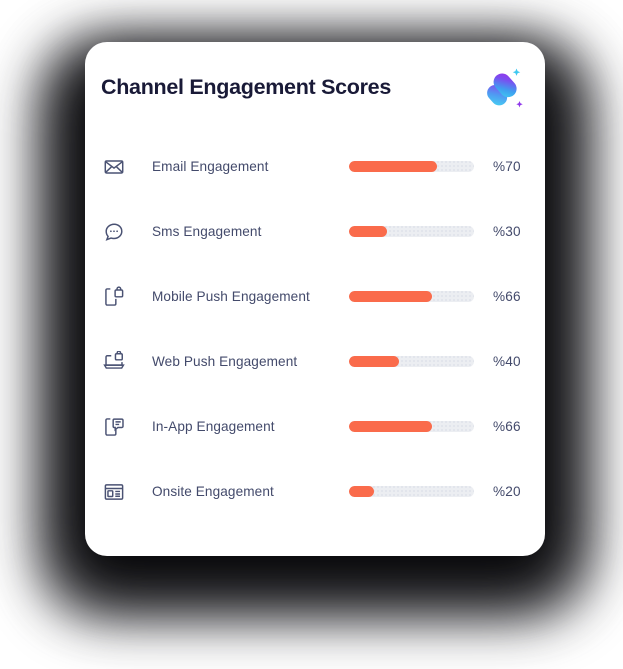 Image resolution: width=623 pixels, height=669 pixels. What do you see at coordinates (507, 491) in the screenshot?
I see `row-percentage: %20` at bounding box center [507, 491].